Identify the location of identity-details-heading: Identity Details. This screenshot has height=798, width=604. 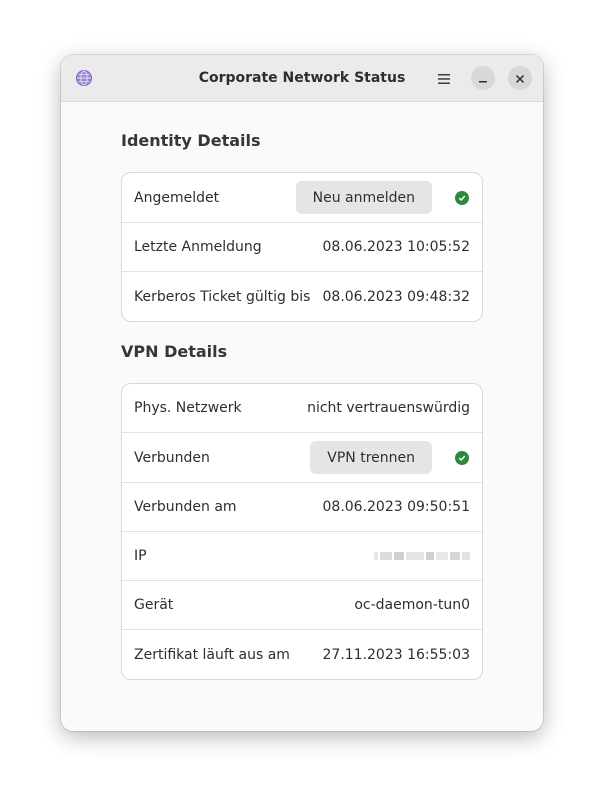
(191, 140).